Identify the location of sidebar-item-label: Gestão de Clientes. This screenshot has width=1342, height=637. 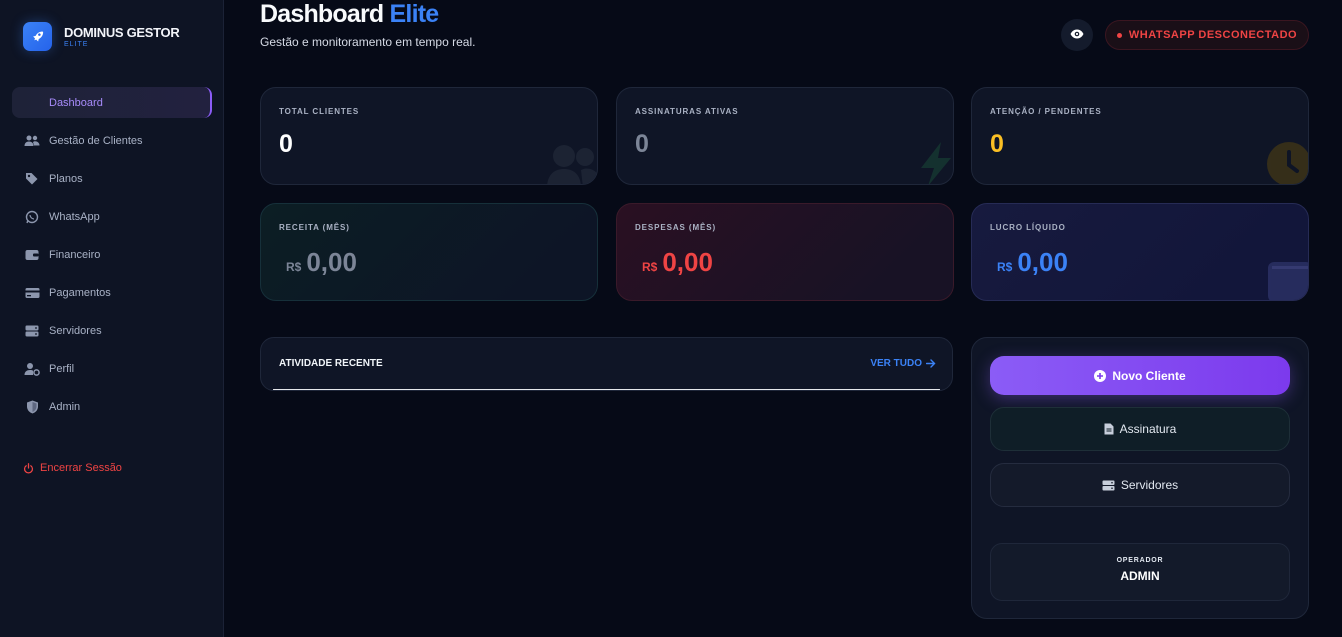
(96, 140).